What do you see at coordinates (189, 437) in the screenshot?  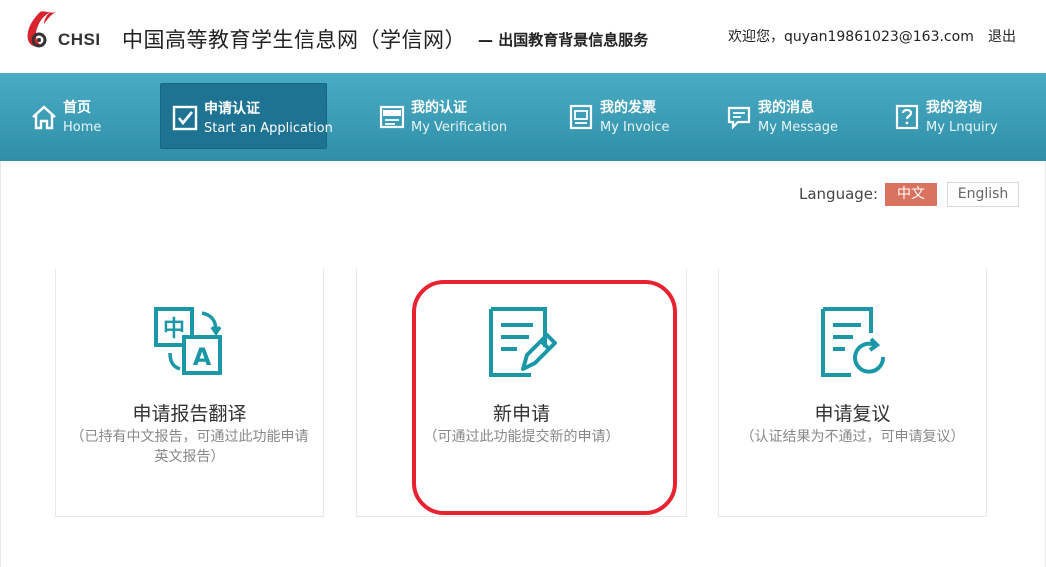 I see `card-translation-desc-line1: （已持有中文报告，可通过此功能申请` at bounding box center [189, 437].